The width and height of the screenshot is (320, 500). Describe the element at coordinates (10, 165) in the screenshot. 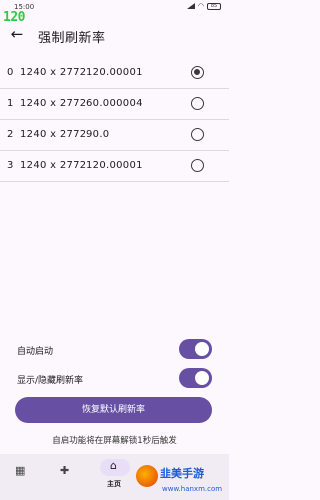

I see `mode-index: 3` at that location.